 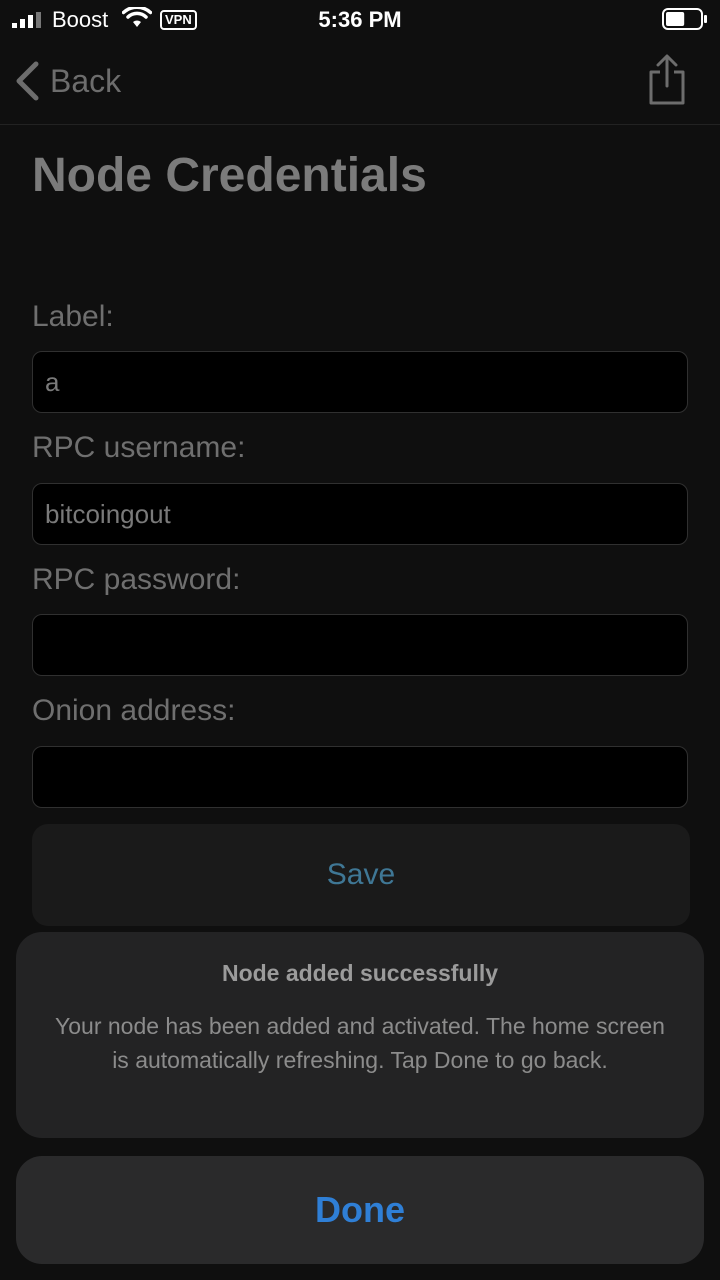 What do you see at coordinates (360, 1210) in the screenshot?
I see `done-button: Done` at bounding box center [360, 1210].